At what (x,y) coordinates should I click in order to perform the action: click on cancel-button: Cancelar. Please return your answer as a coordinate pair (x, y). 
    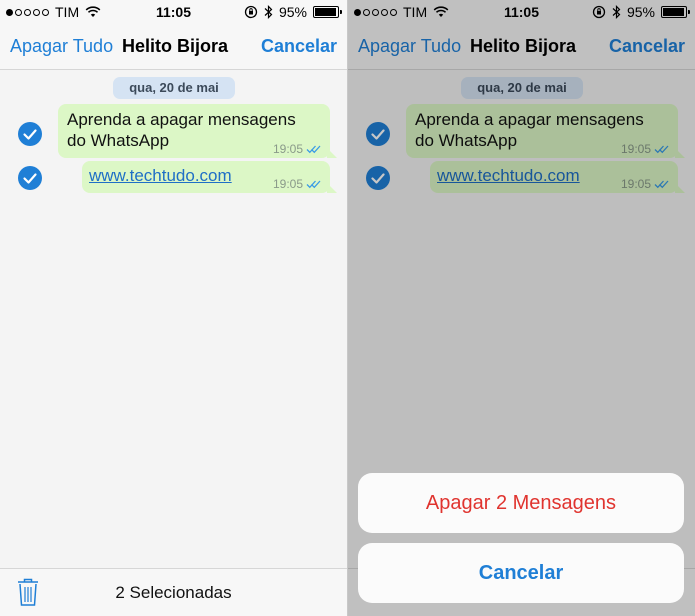
    Looking at the image, I should click on (299, 46).